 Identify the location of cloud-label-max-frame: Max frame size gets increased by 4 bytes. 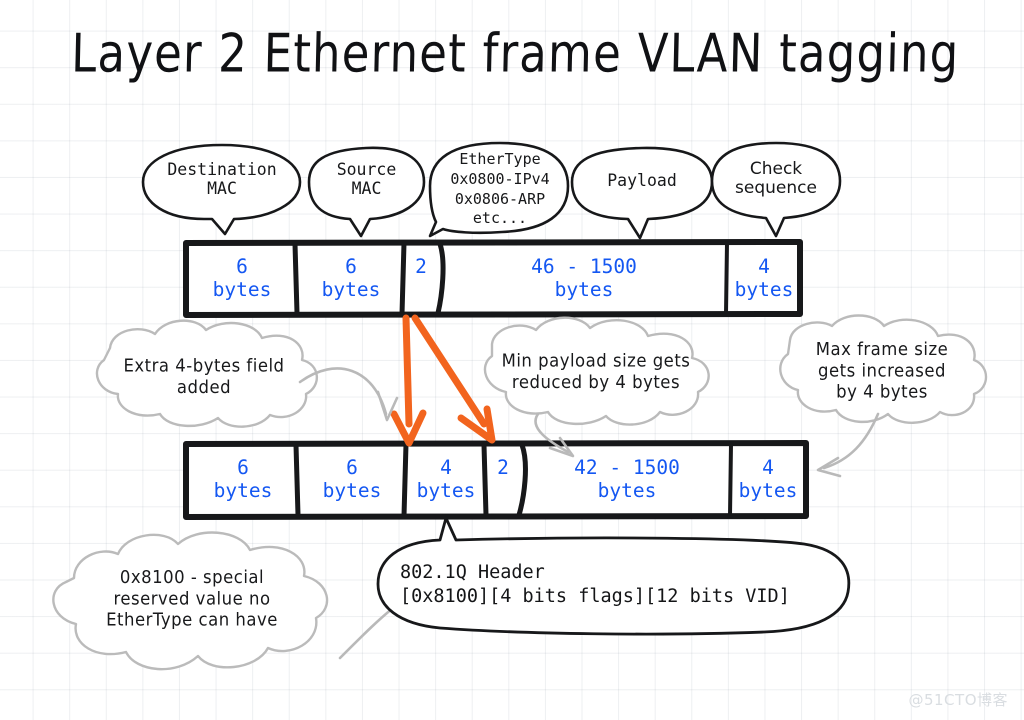
(882, 370).